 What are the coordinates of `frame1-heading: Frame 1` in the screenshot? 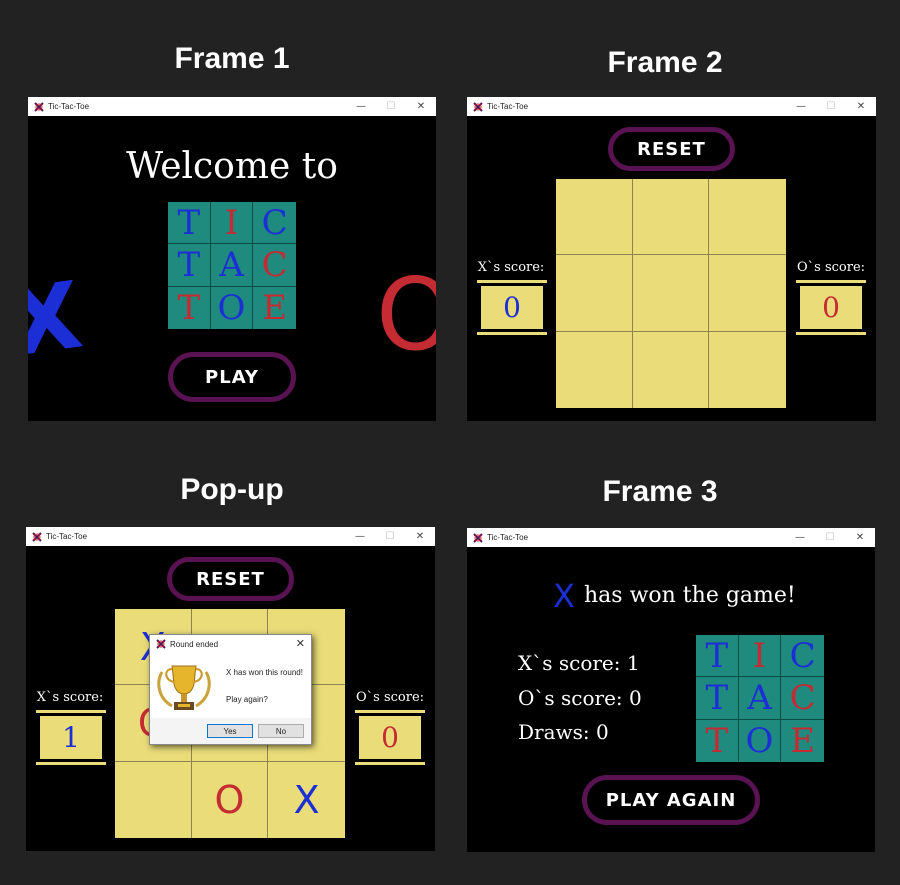 It's located at (232, 58).